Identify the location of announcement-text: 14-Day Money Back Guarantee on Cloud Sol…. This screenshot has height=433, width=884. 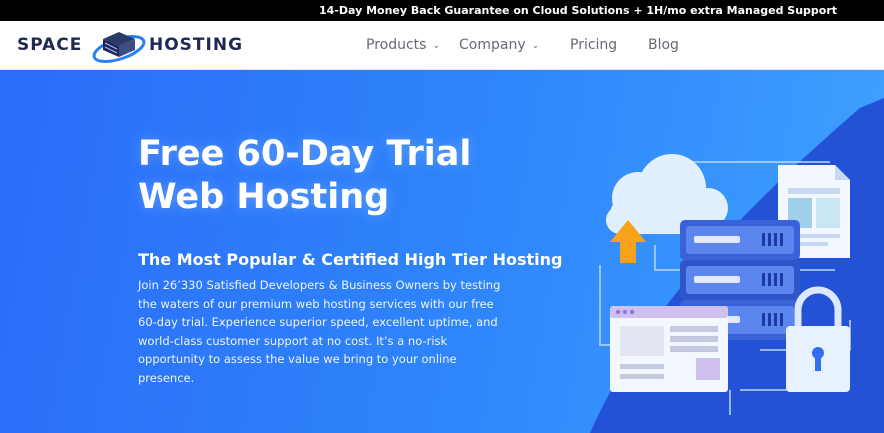
(578, 10).